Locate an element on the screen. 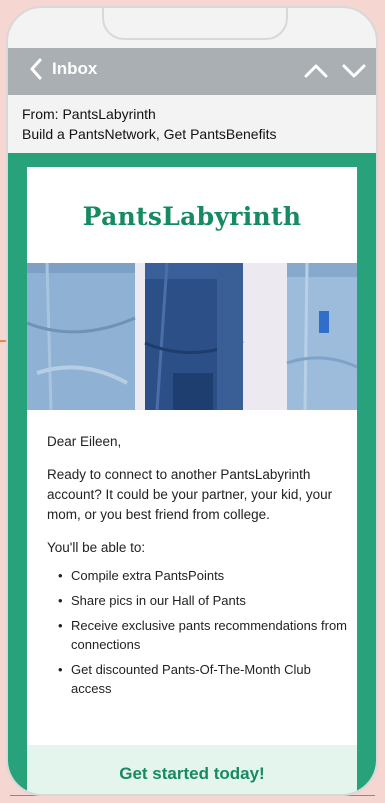  subject-line: Build a PantsNetwork, Get PantsBenefits is located at coordinates (149, 134).